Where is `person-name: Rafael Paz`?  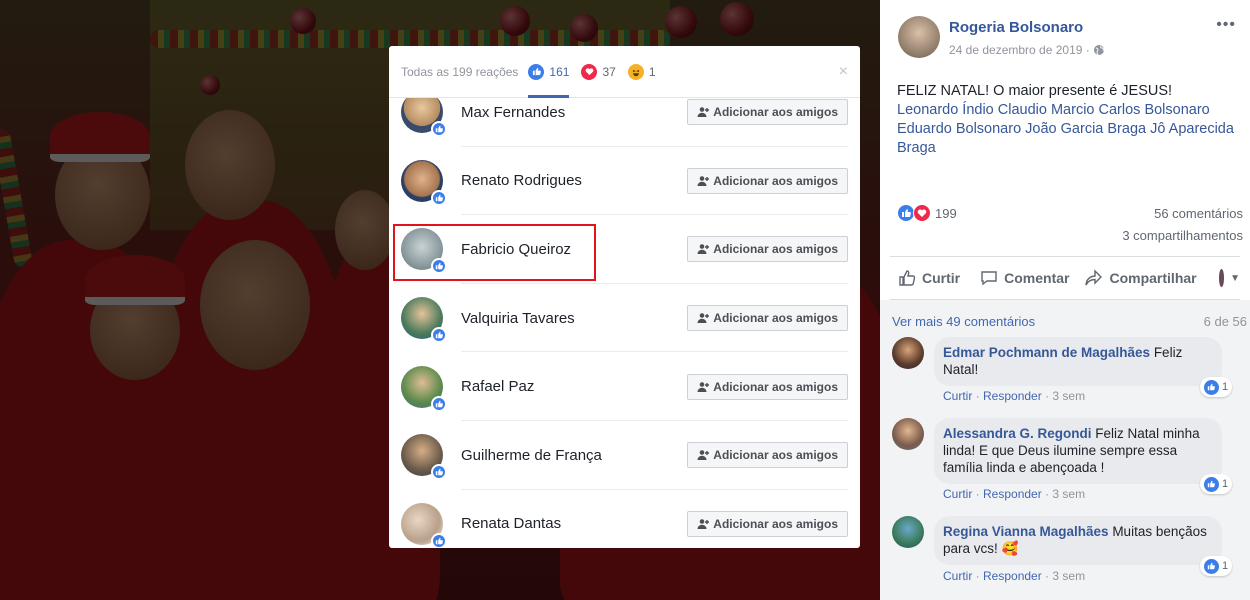
person-name: Rafael Paz is located at coordinates (574, 386).